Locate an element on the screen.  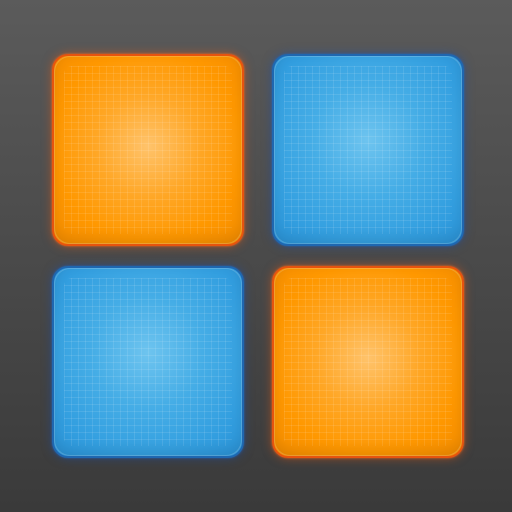
pad-top-right-blue is located at coordinates (368, 150).